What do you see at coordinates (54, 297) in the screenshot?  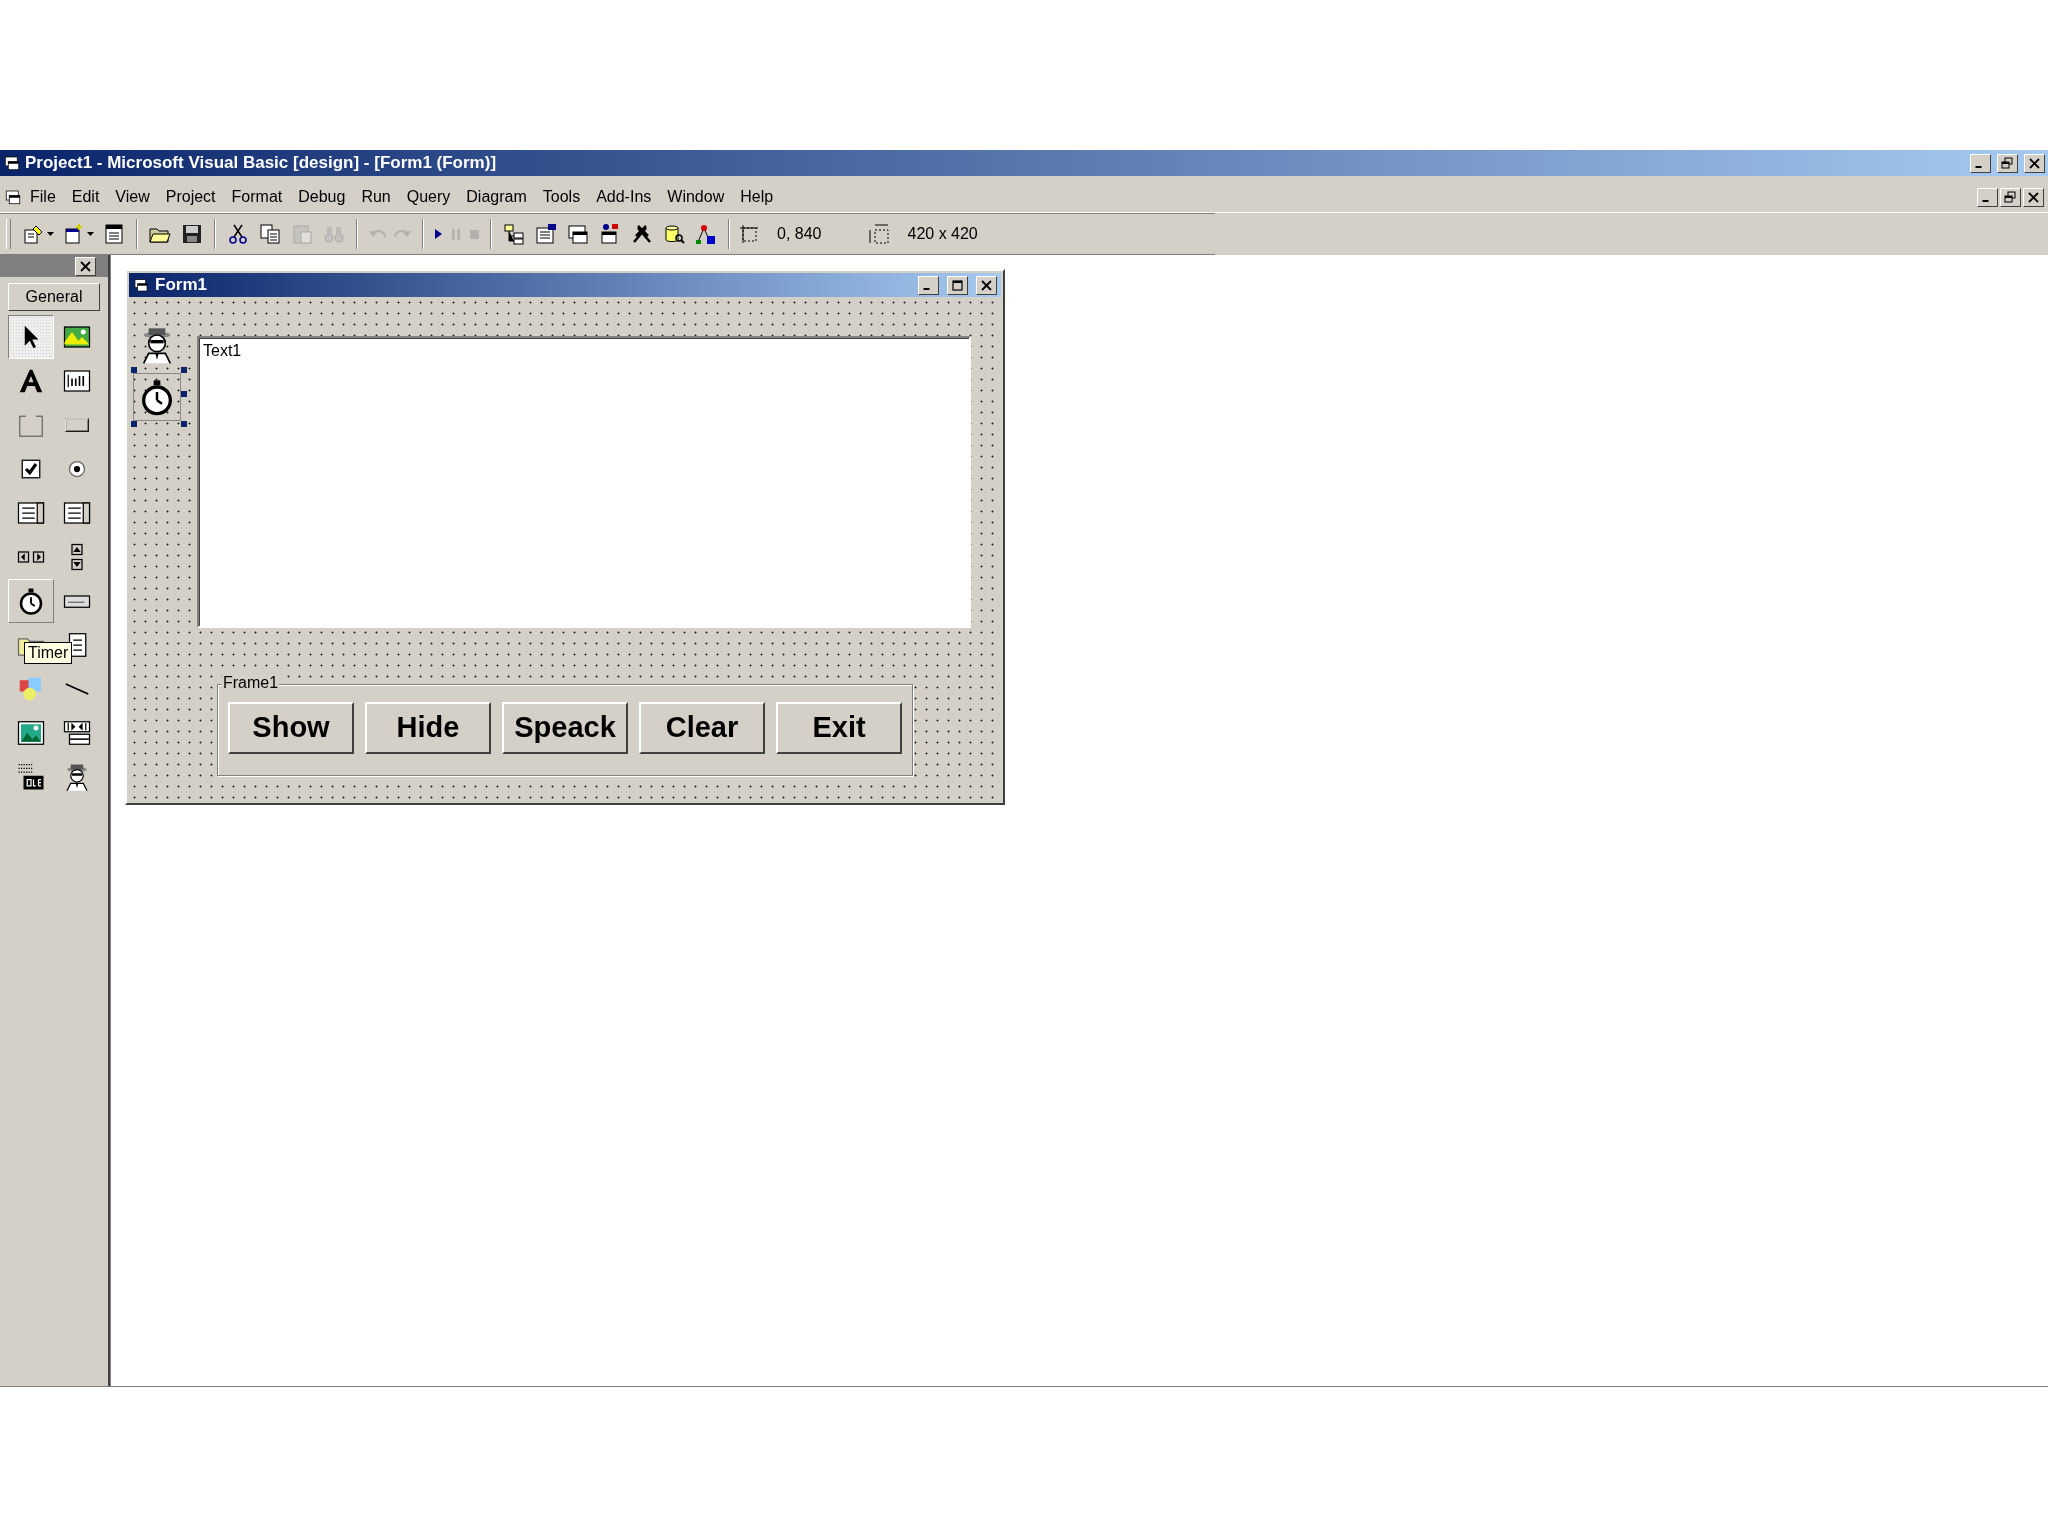 I see `toolbox-tab: General` at bounding box center [54, 297].